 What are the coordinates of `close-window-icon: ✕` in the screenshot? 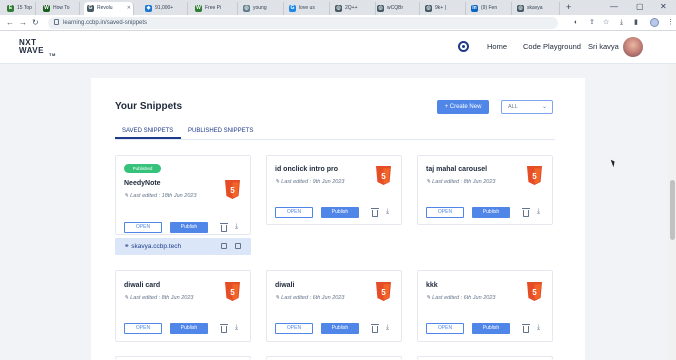 It's located at (663, 7).